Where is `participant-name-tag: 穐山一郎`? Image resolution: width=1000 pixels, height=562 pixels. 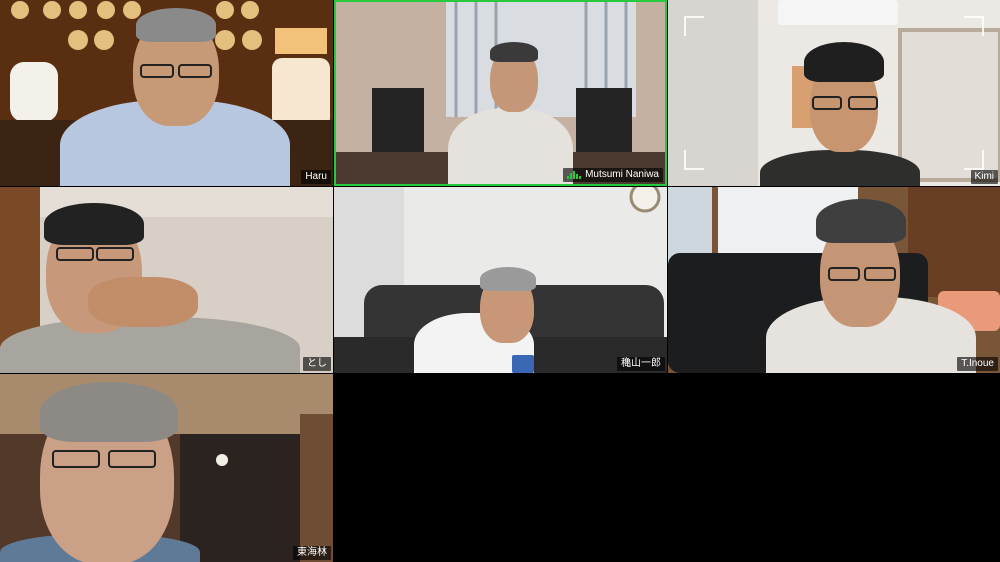 participant-name-tag: 穐山一郎 is located at coordinates (641, 364).